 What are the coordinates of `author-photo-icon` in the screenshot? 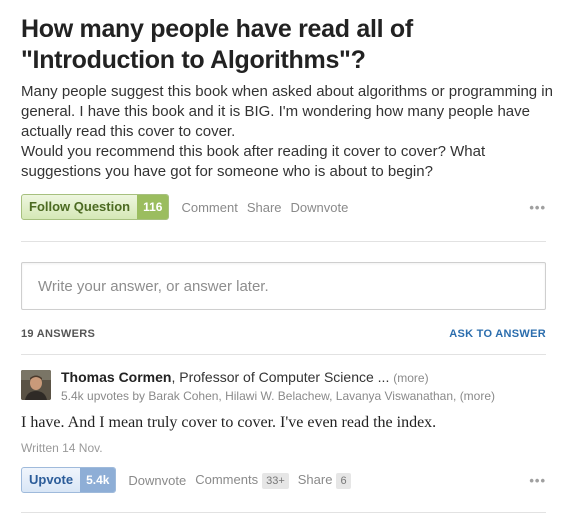 It's located at (36, 385).